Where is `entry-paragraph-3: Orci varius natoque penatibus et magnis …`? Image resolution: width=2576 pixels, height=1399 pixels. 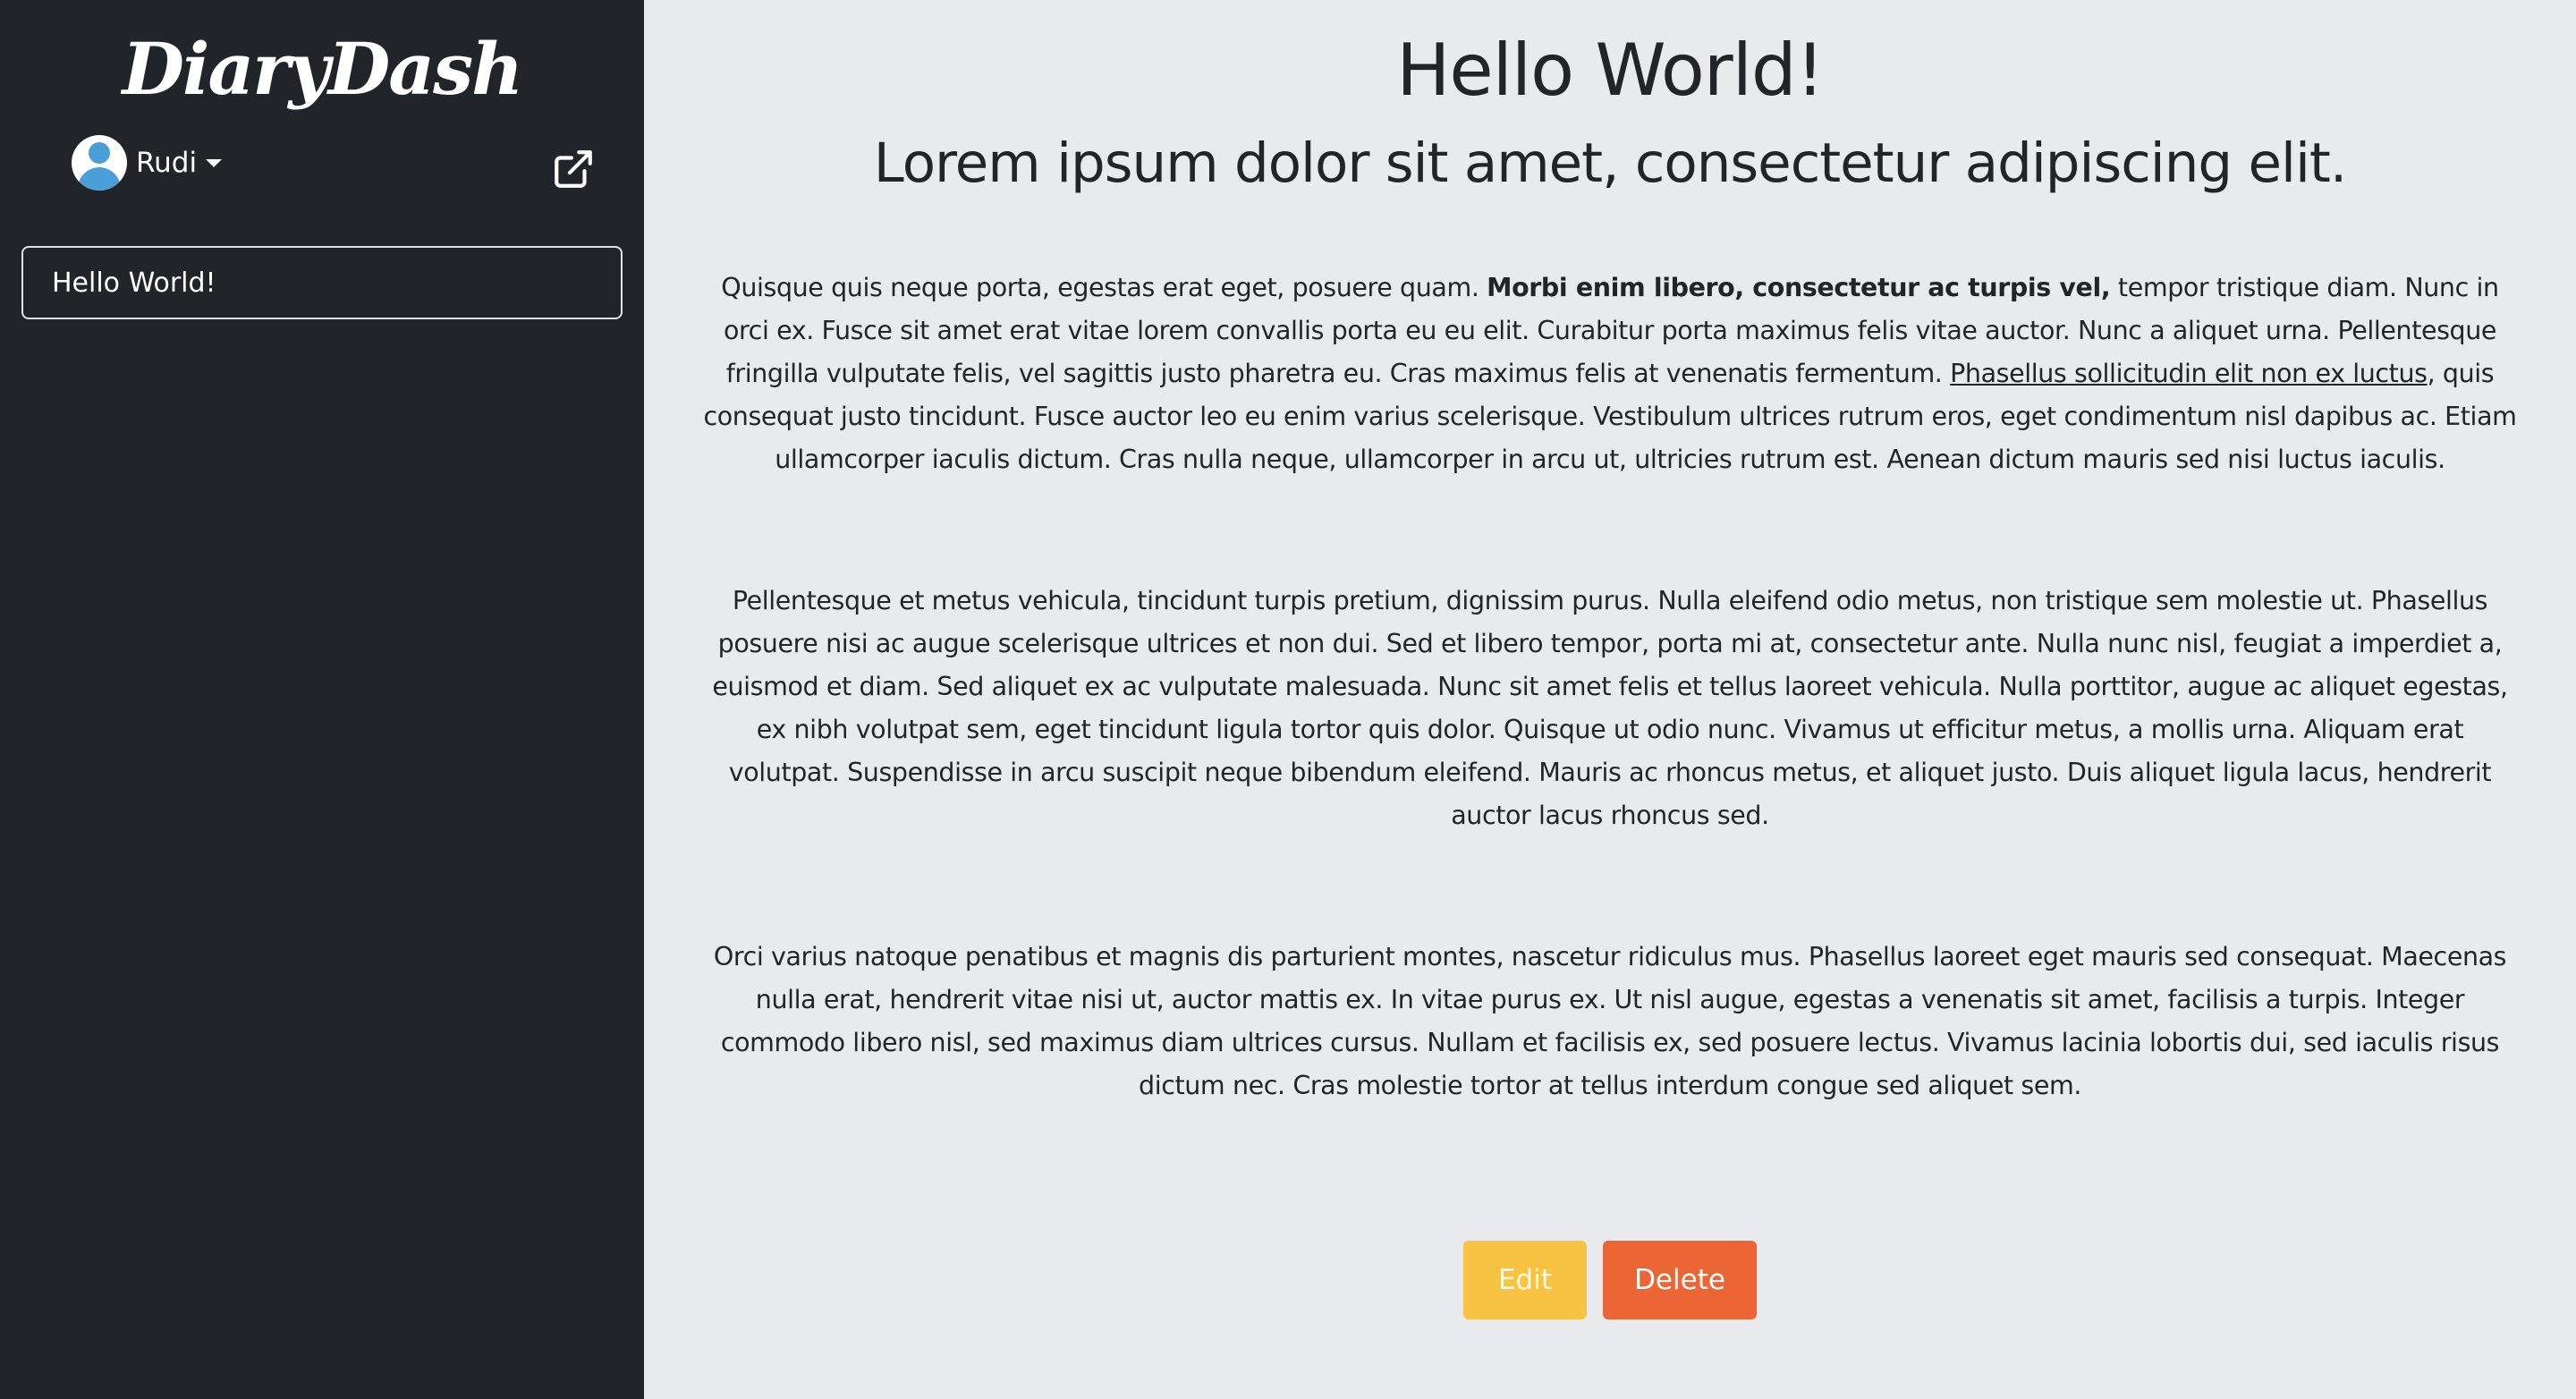
entry-paragraph-3: Orci varius natoque penatibus et magnis … is located at coordinates (1610, 1021).